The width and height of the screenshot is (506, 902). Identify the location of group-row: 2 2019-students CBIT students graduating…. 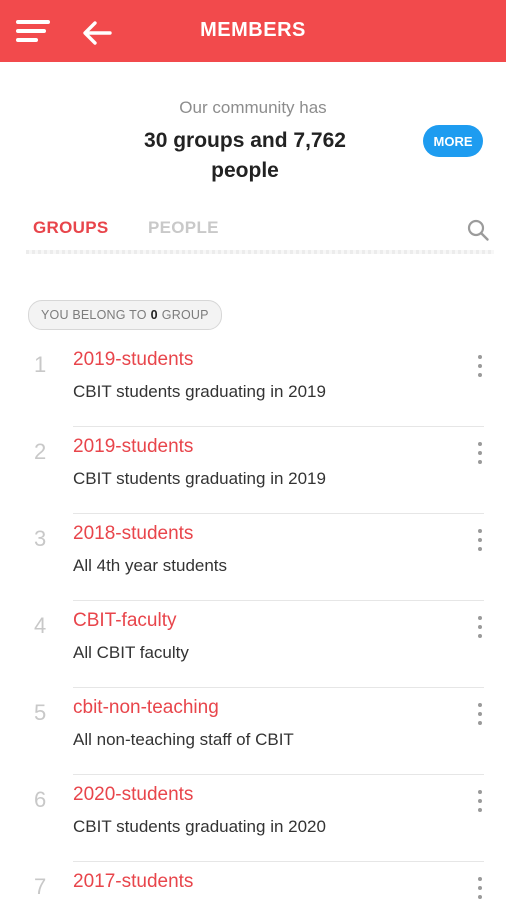
(253, 470).